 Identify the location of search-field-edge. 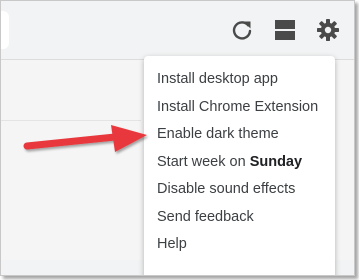
(5, 30).